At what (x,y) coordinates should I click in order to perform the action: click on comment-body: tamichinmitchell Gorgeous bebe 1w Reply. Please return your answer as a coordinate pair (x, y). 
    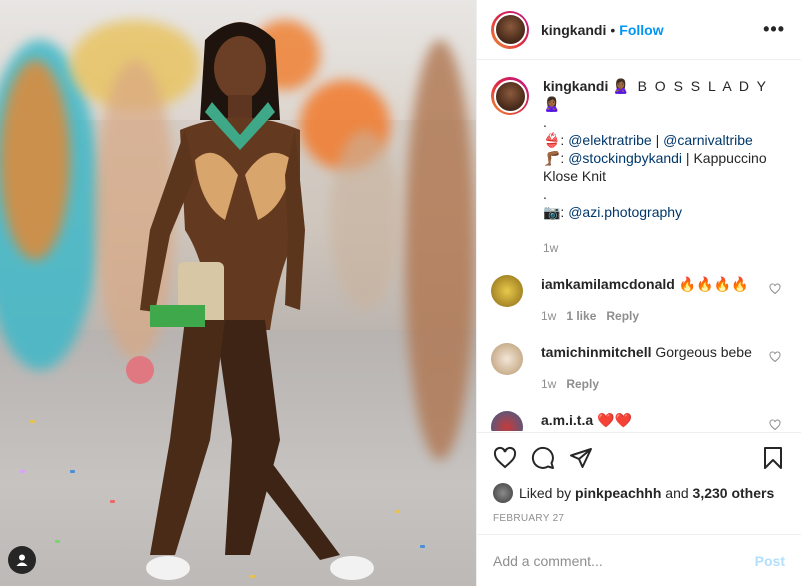
    Looking at the image, I should click on (663, 368).